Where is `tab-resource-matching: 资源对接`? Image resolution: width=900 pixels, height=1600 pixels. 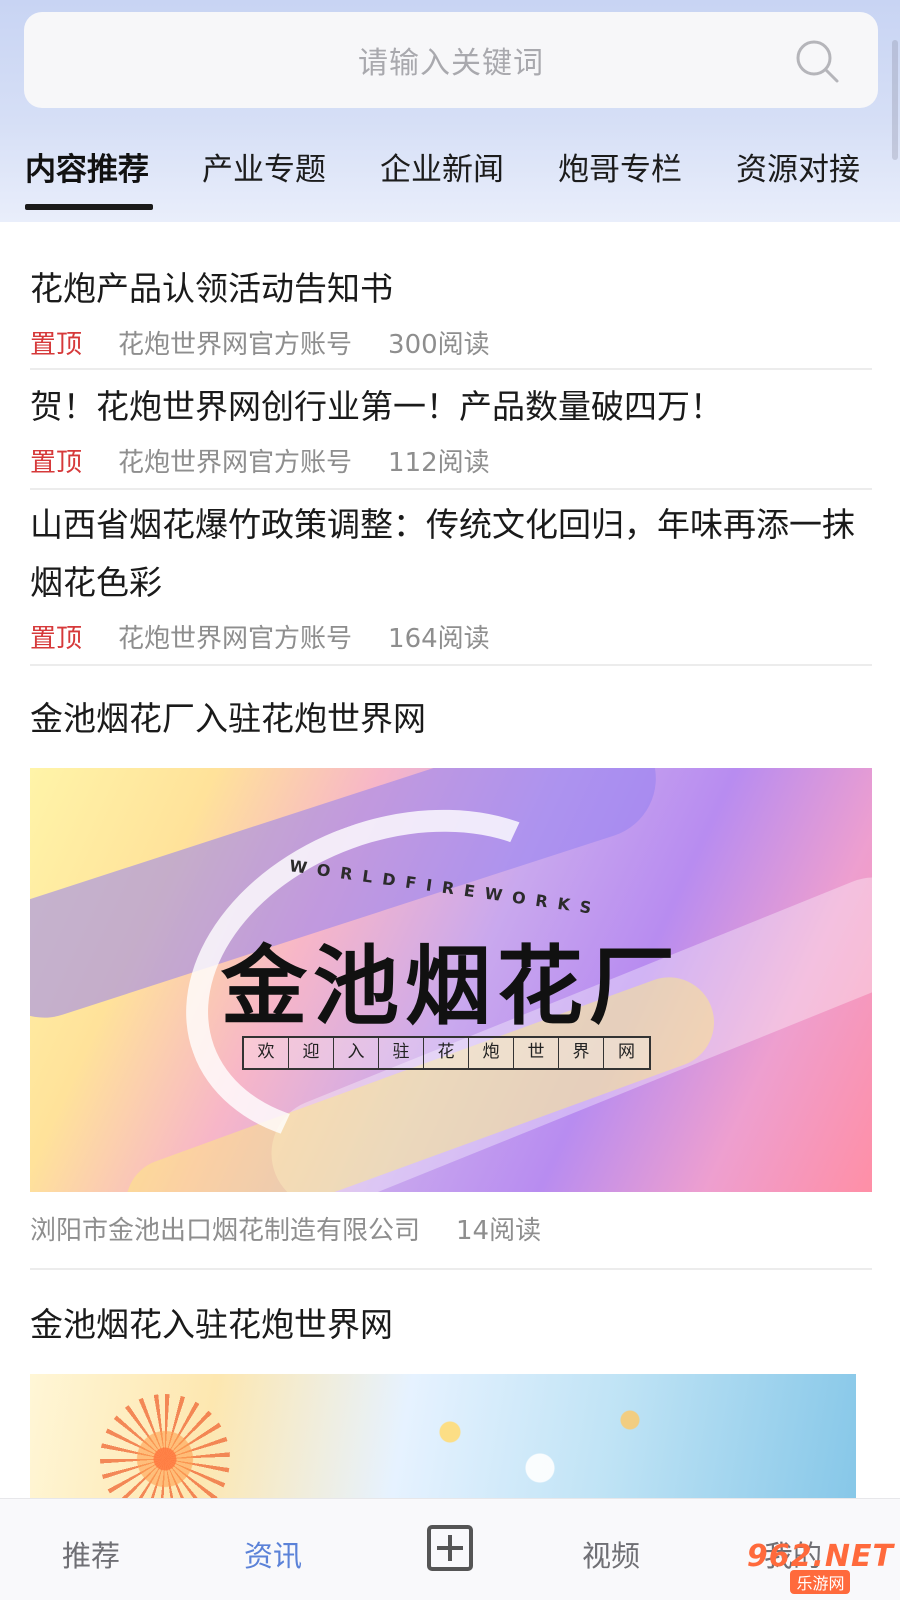
tab-resource-matching: 资源对接 is located at coordinates (798, 166).